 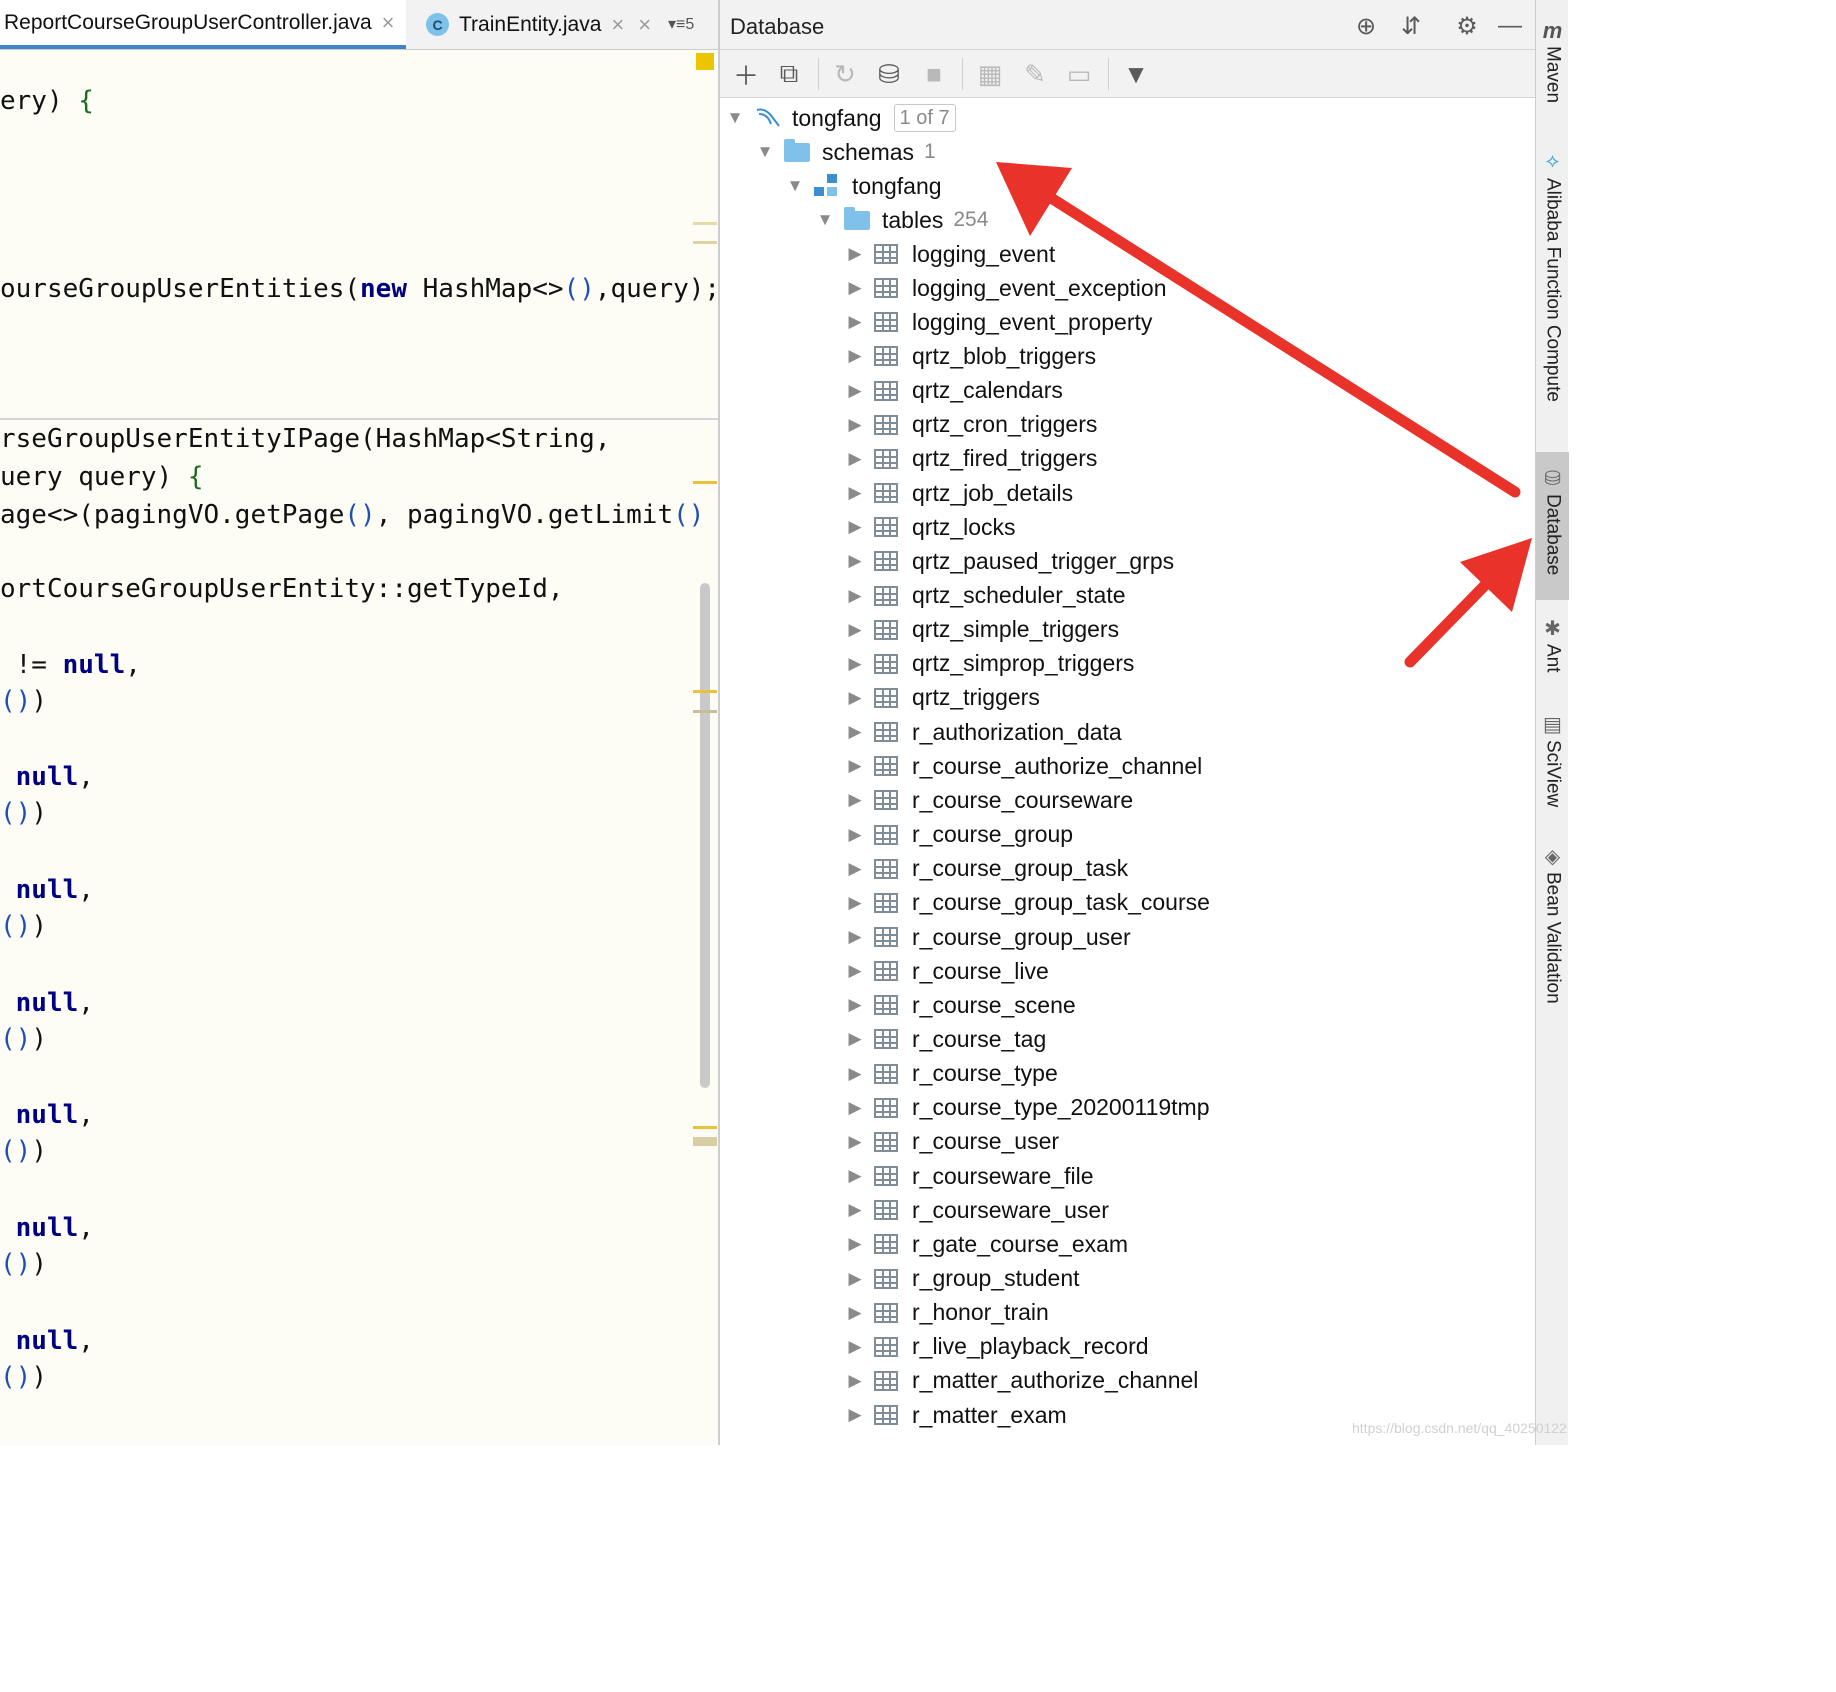 What do you see at coordinates (1009, 561) in the screenshot?
I see `table-item: ▶ qrtz_paused_trigger_grps` at bounding box center [1009, 561].